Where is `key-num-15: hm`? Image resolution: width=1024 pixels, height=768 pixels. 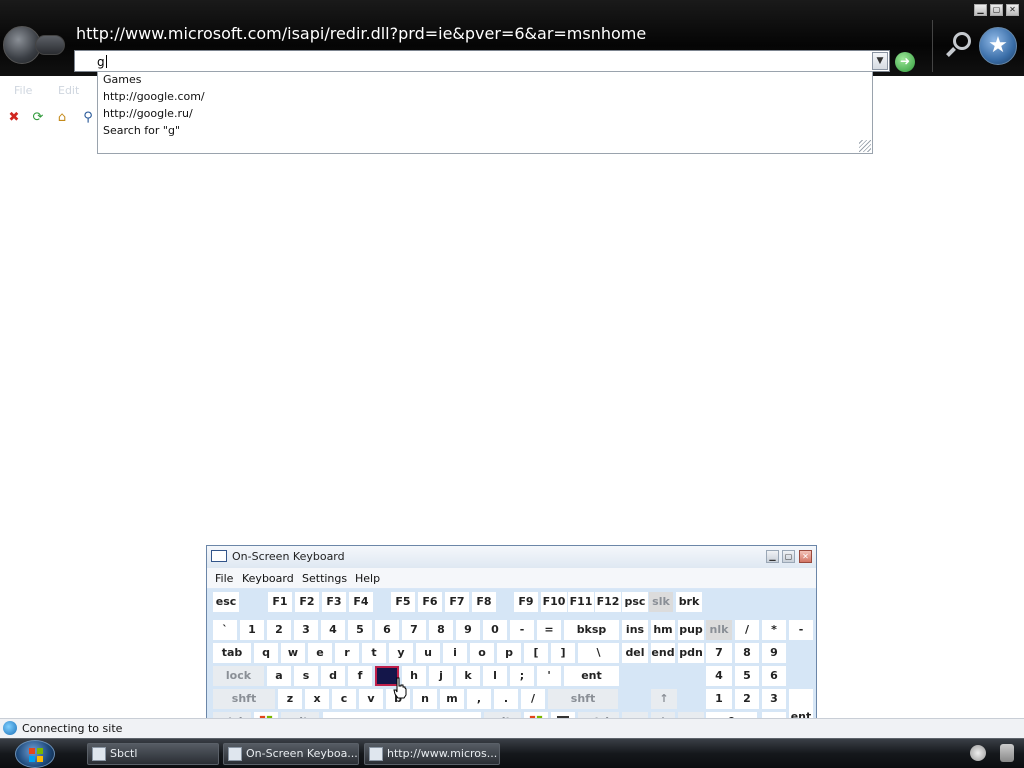 key-num-15: hm is located at coordinates (663, 630).